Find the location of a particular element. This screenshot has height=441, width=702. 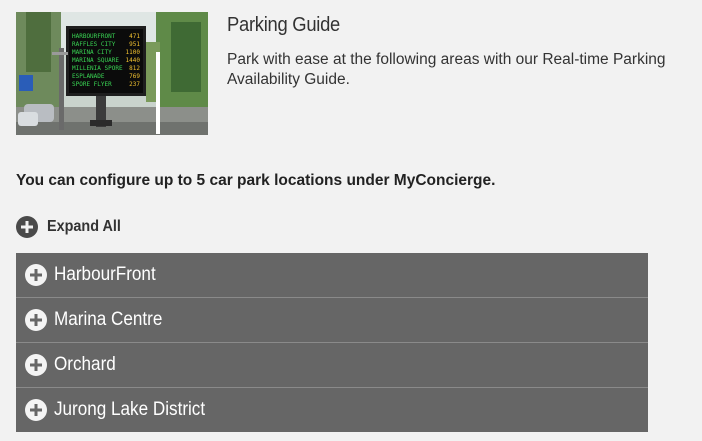

sign-line-value: 951 is located at coordinates (134, 44).